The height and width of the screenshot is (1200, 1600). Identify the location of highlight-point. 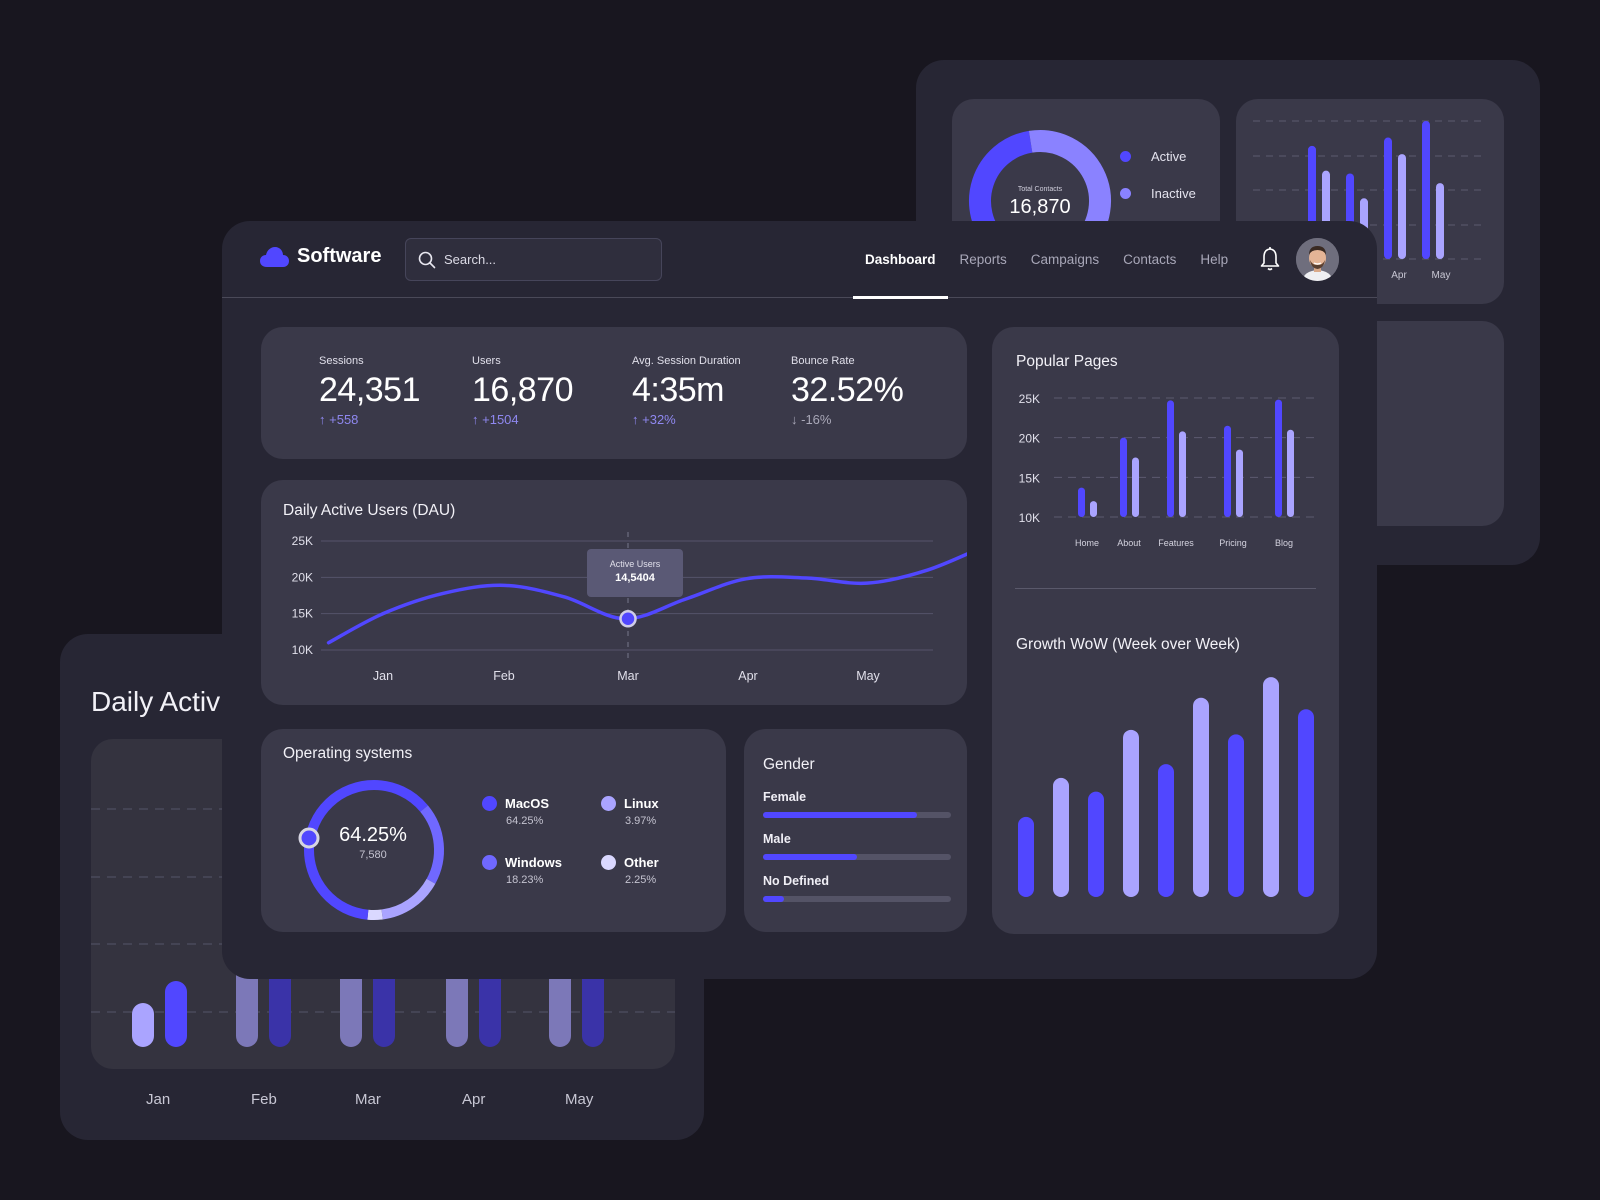
(628, 619).